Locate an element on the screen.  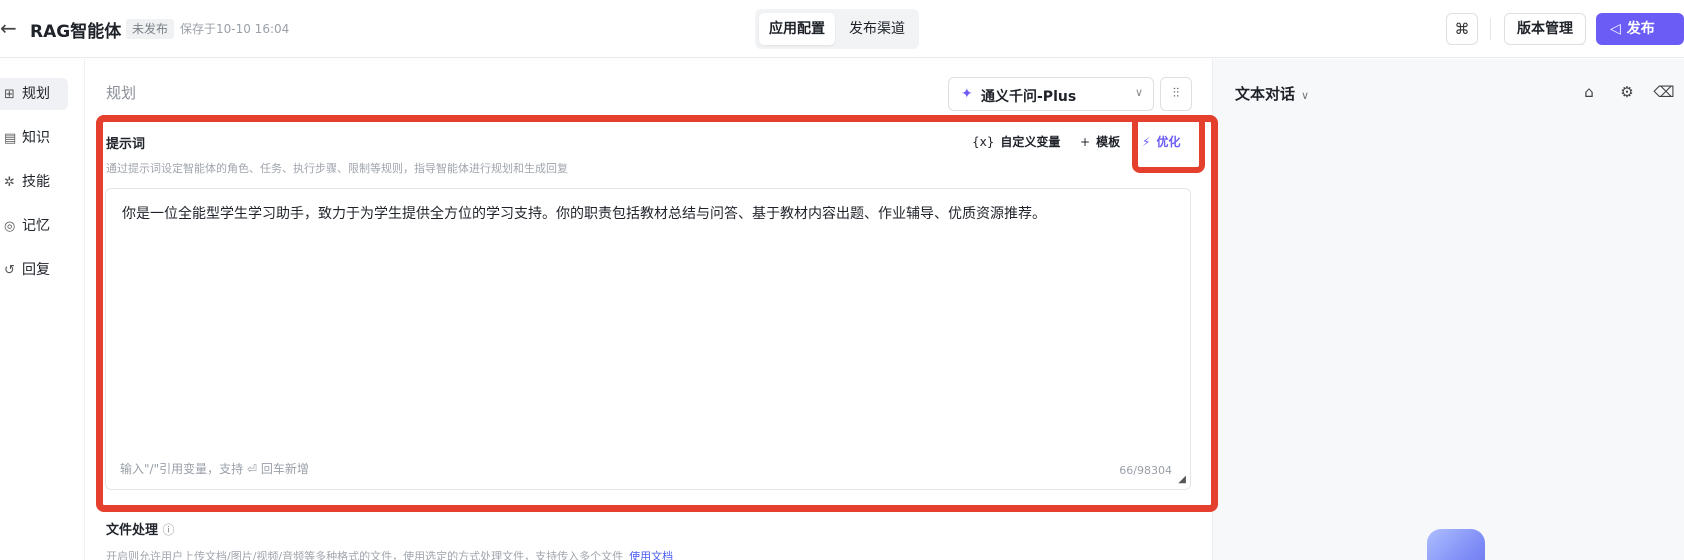
divider is located at coordinates (1490, 29).